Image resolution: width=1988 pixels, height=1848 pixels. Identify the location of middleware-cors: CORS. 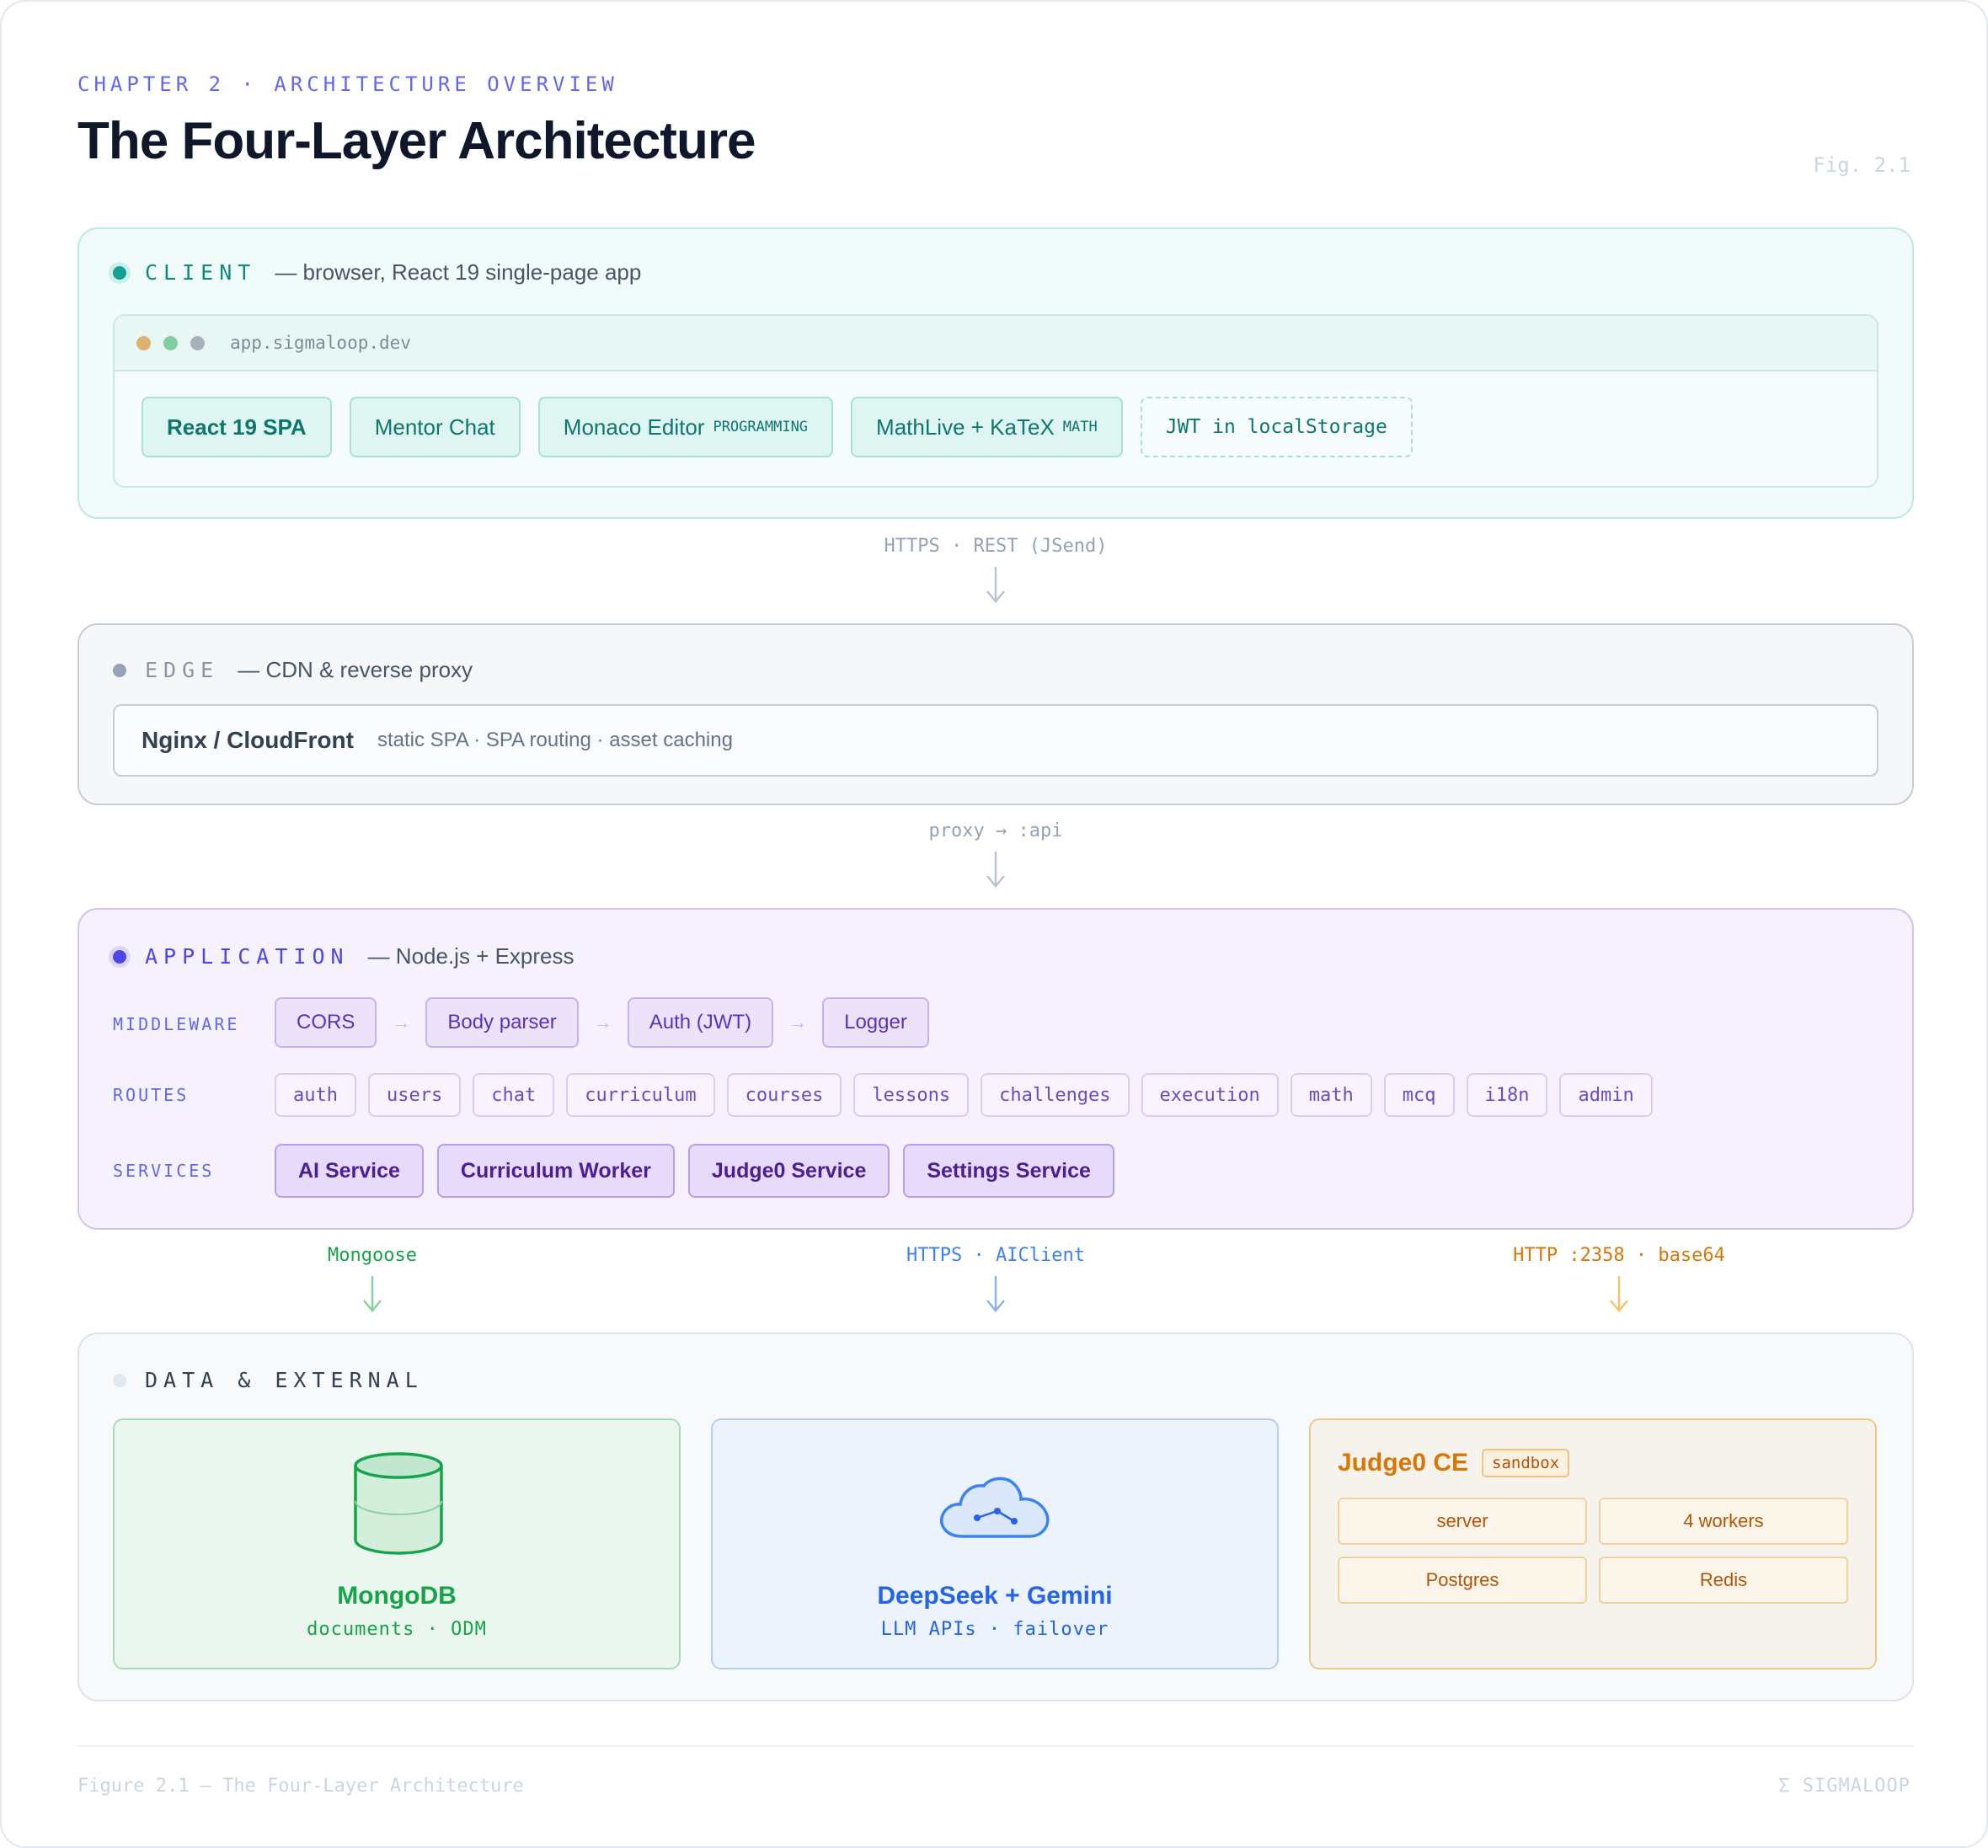
(326, 1022).